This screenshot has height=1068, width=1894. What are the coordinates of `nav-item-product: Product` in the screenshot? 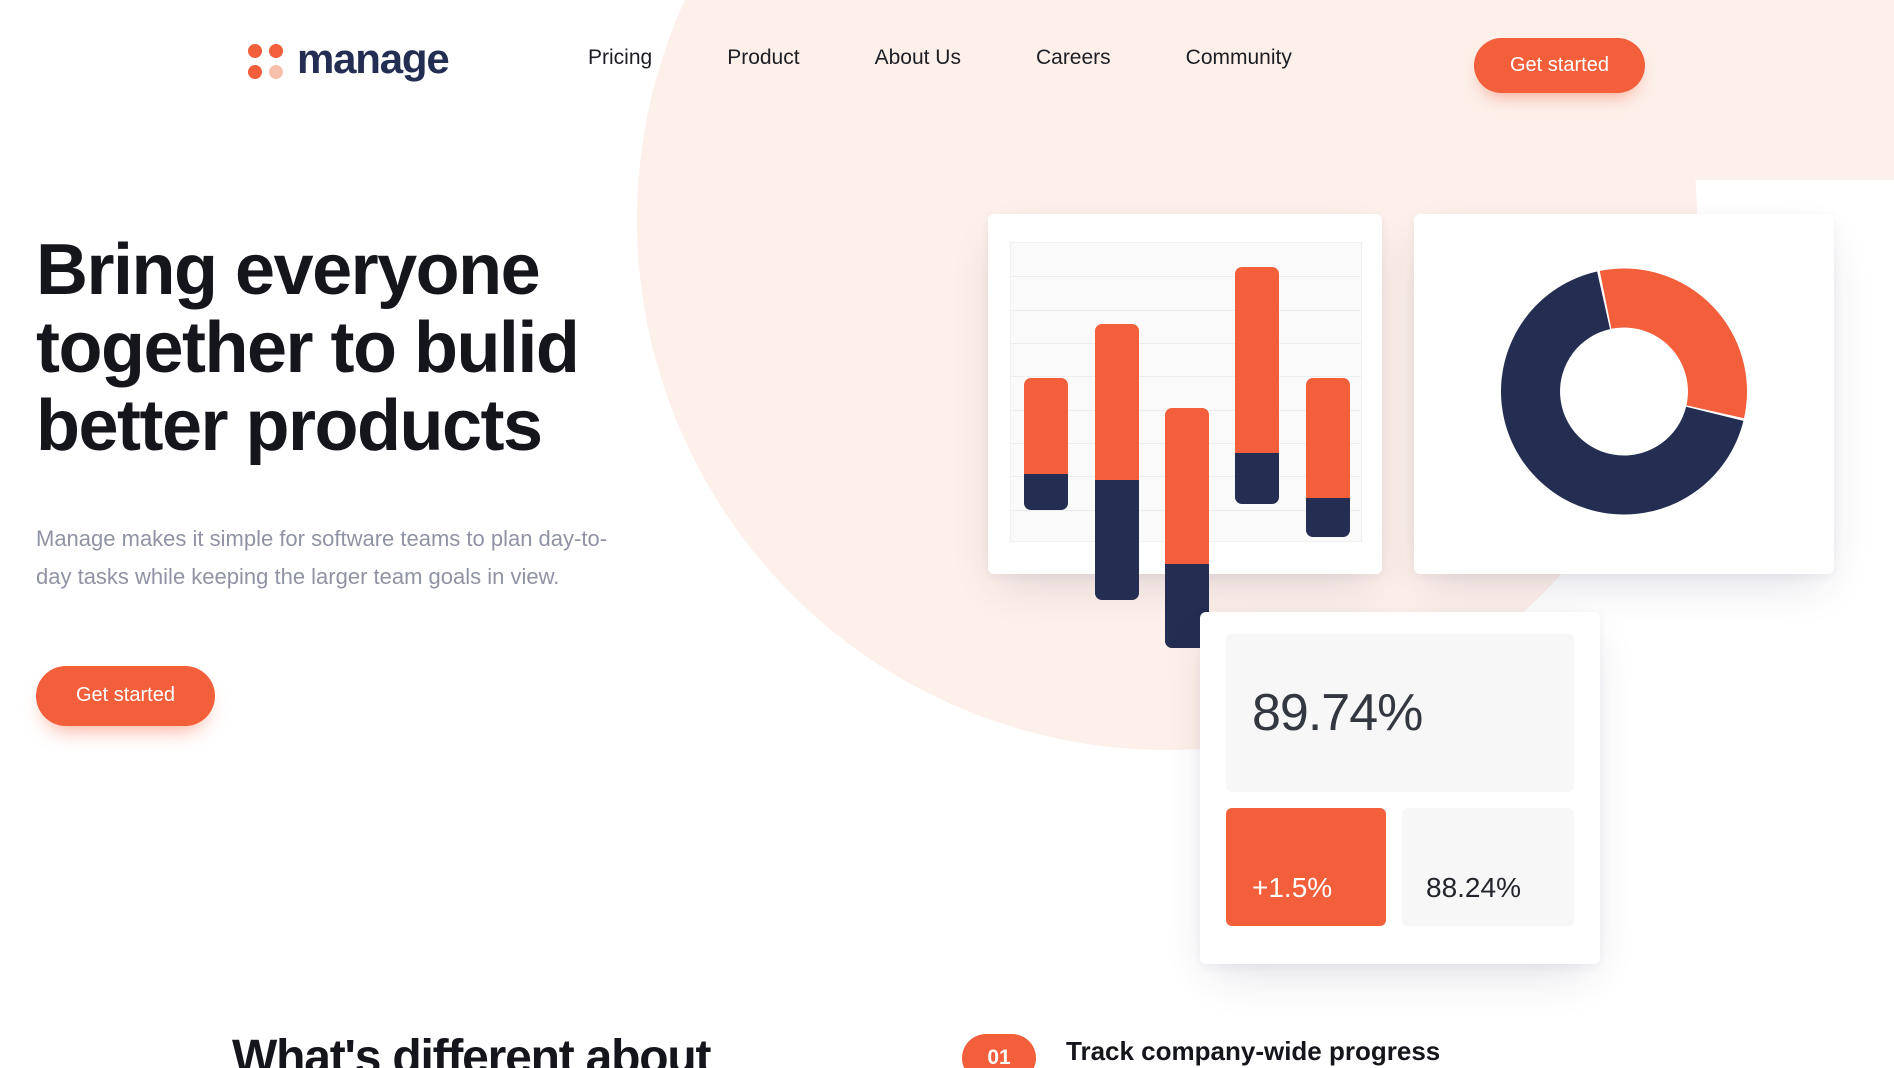 It's located at (763, 58).